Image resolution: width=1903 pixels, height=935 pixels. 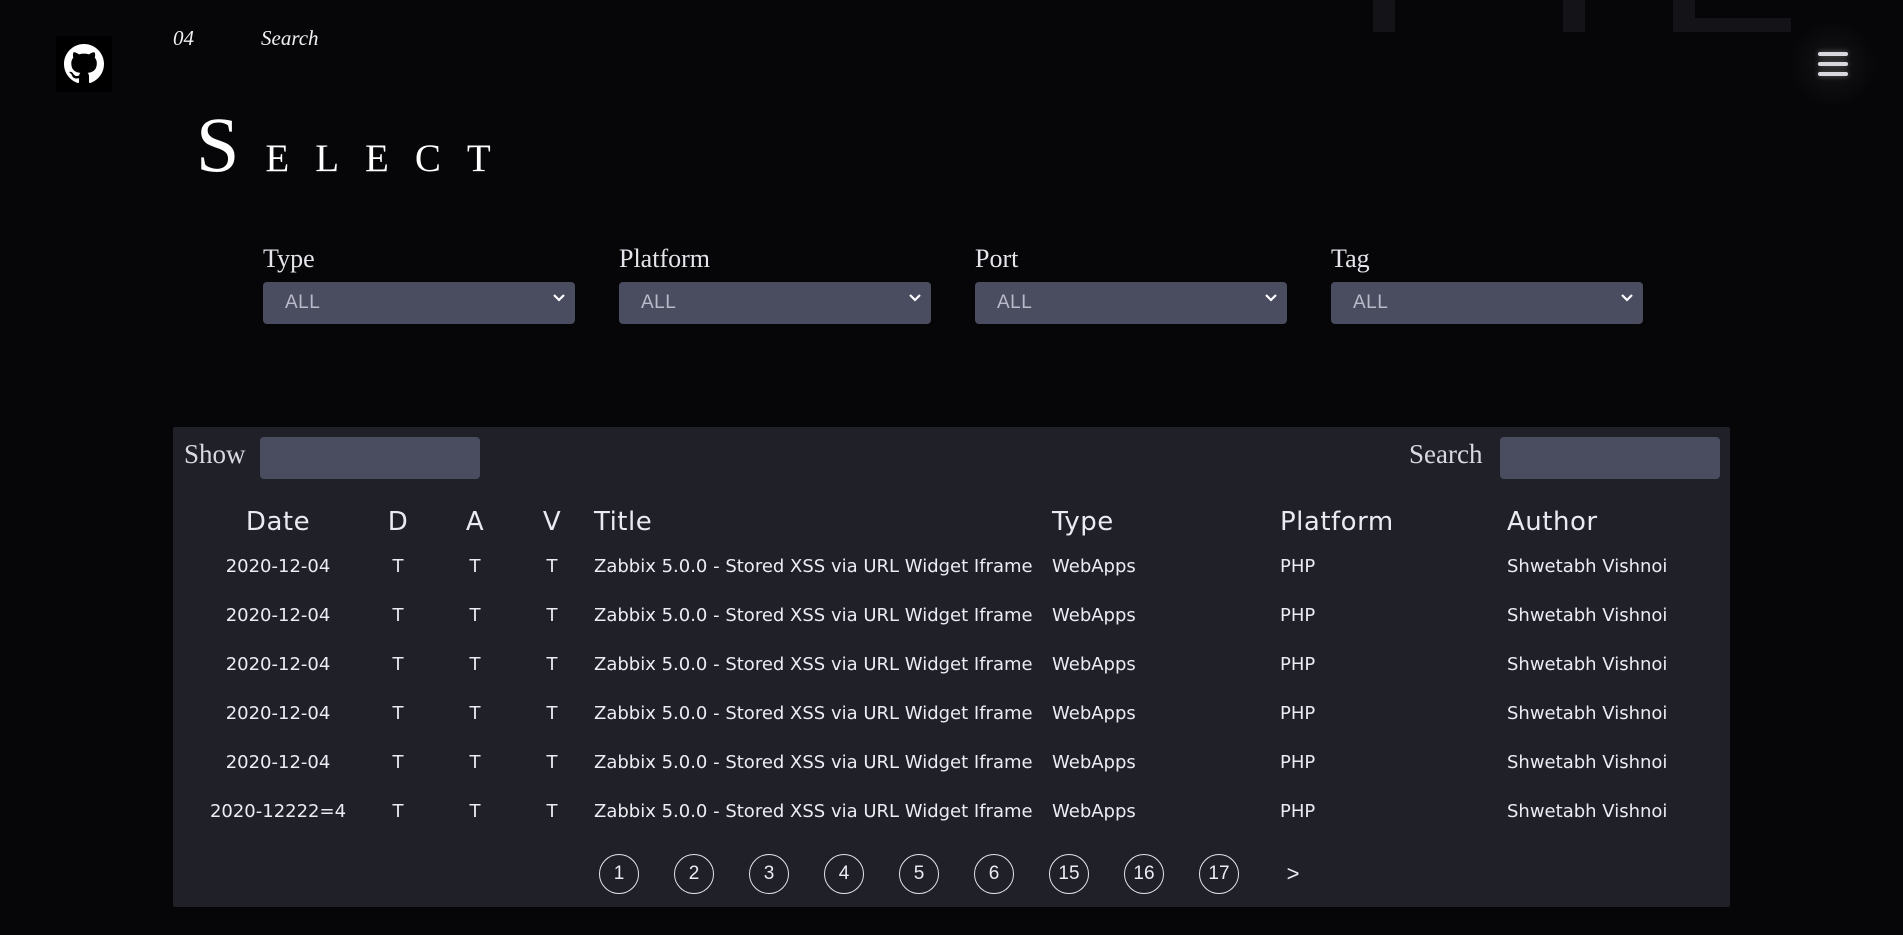 What do you see at coordinates (1131, 303) in the screenshot?
I see `port-select: ALL` at bounding box center [1131, 303].